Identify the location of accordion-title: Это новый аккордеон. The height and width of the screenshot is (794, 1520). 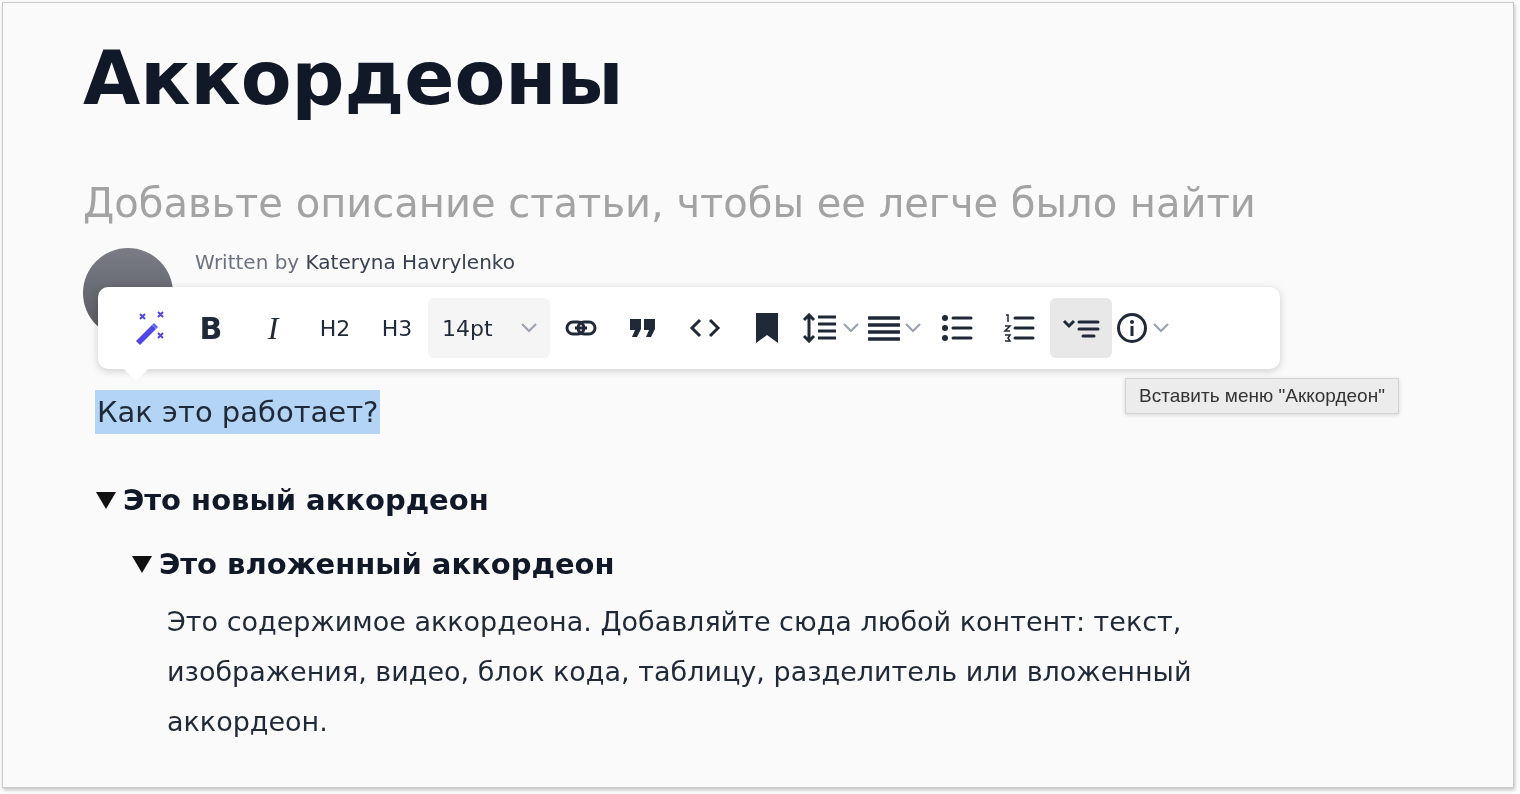
(306, 500).